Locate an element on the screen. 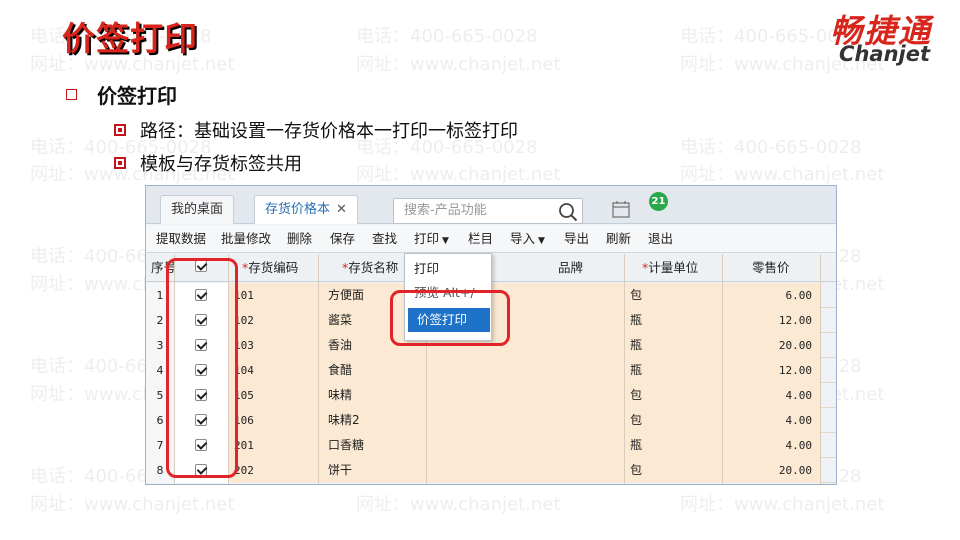 The image size is (960, 540). table-row: 6 106 味精2 包 4.00 is located at coordinates (491, 420).